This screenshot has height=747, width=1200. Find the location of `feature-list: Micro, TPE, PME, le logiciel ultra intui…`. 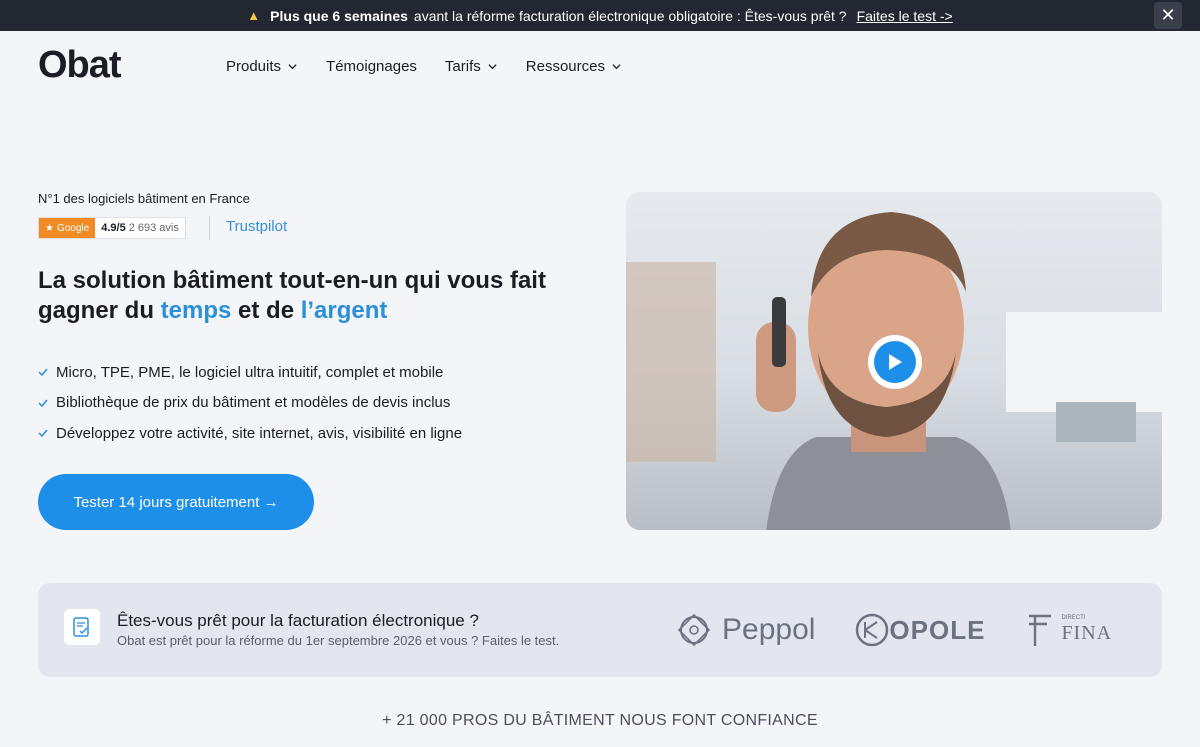

feature-list: Micro, TPE, PME, le logiciel ultra intui… is located at coordinates (250, 403).